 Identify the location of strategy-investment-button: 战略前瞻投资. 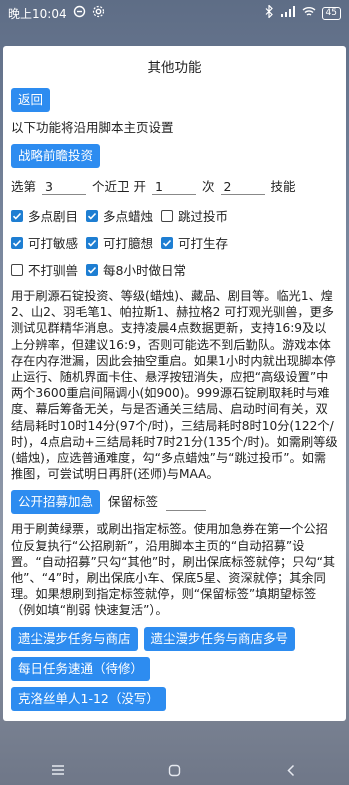
(56, 156).